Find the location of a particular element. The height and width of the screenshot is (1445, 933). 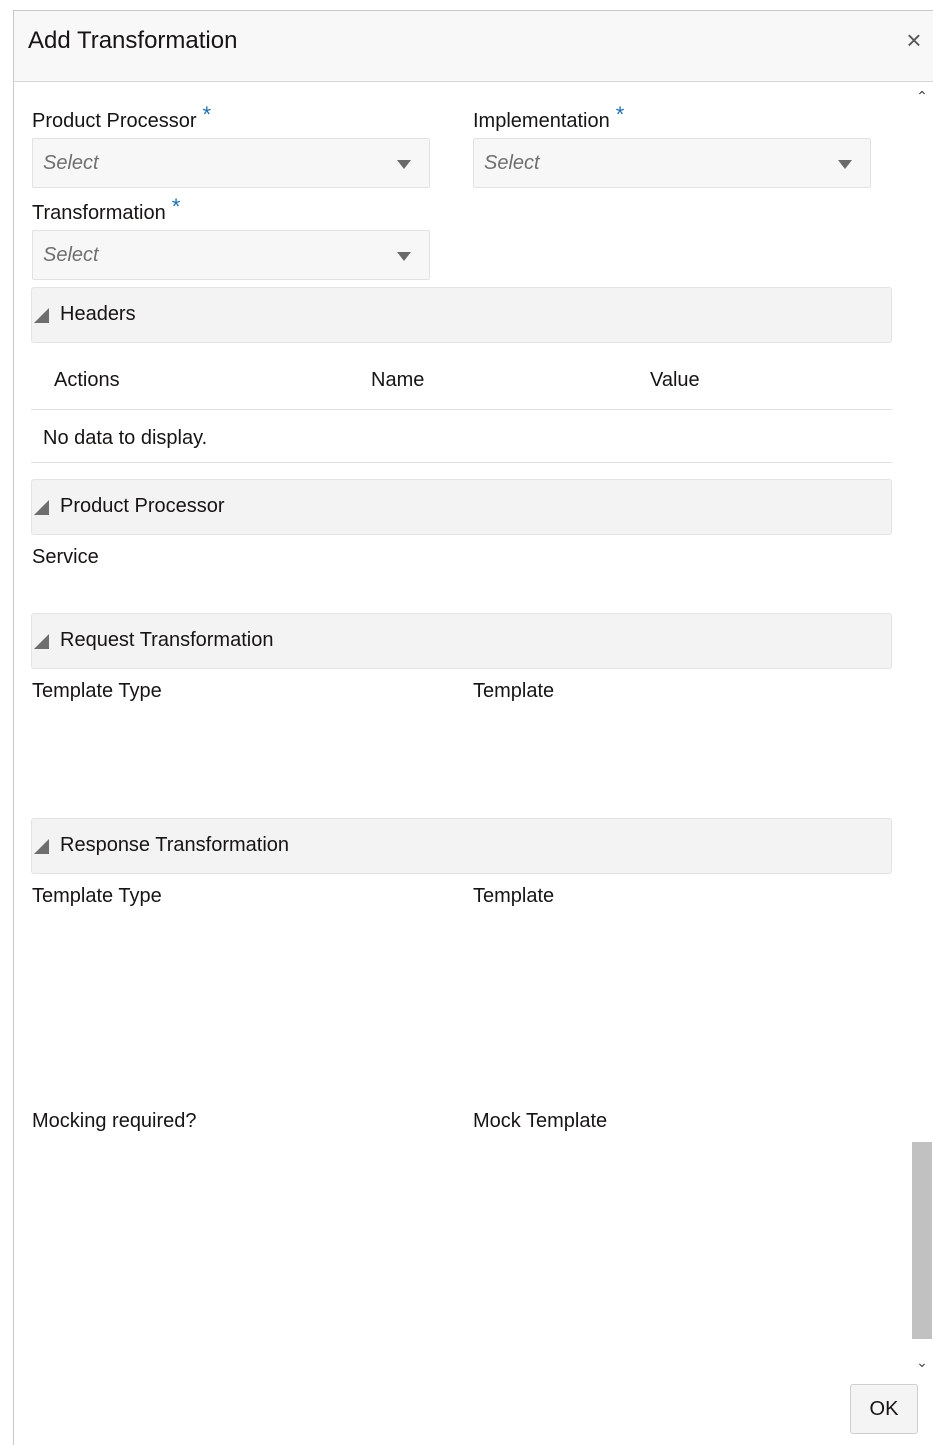

column-header-name: Name is located at coordinates (398, 380).